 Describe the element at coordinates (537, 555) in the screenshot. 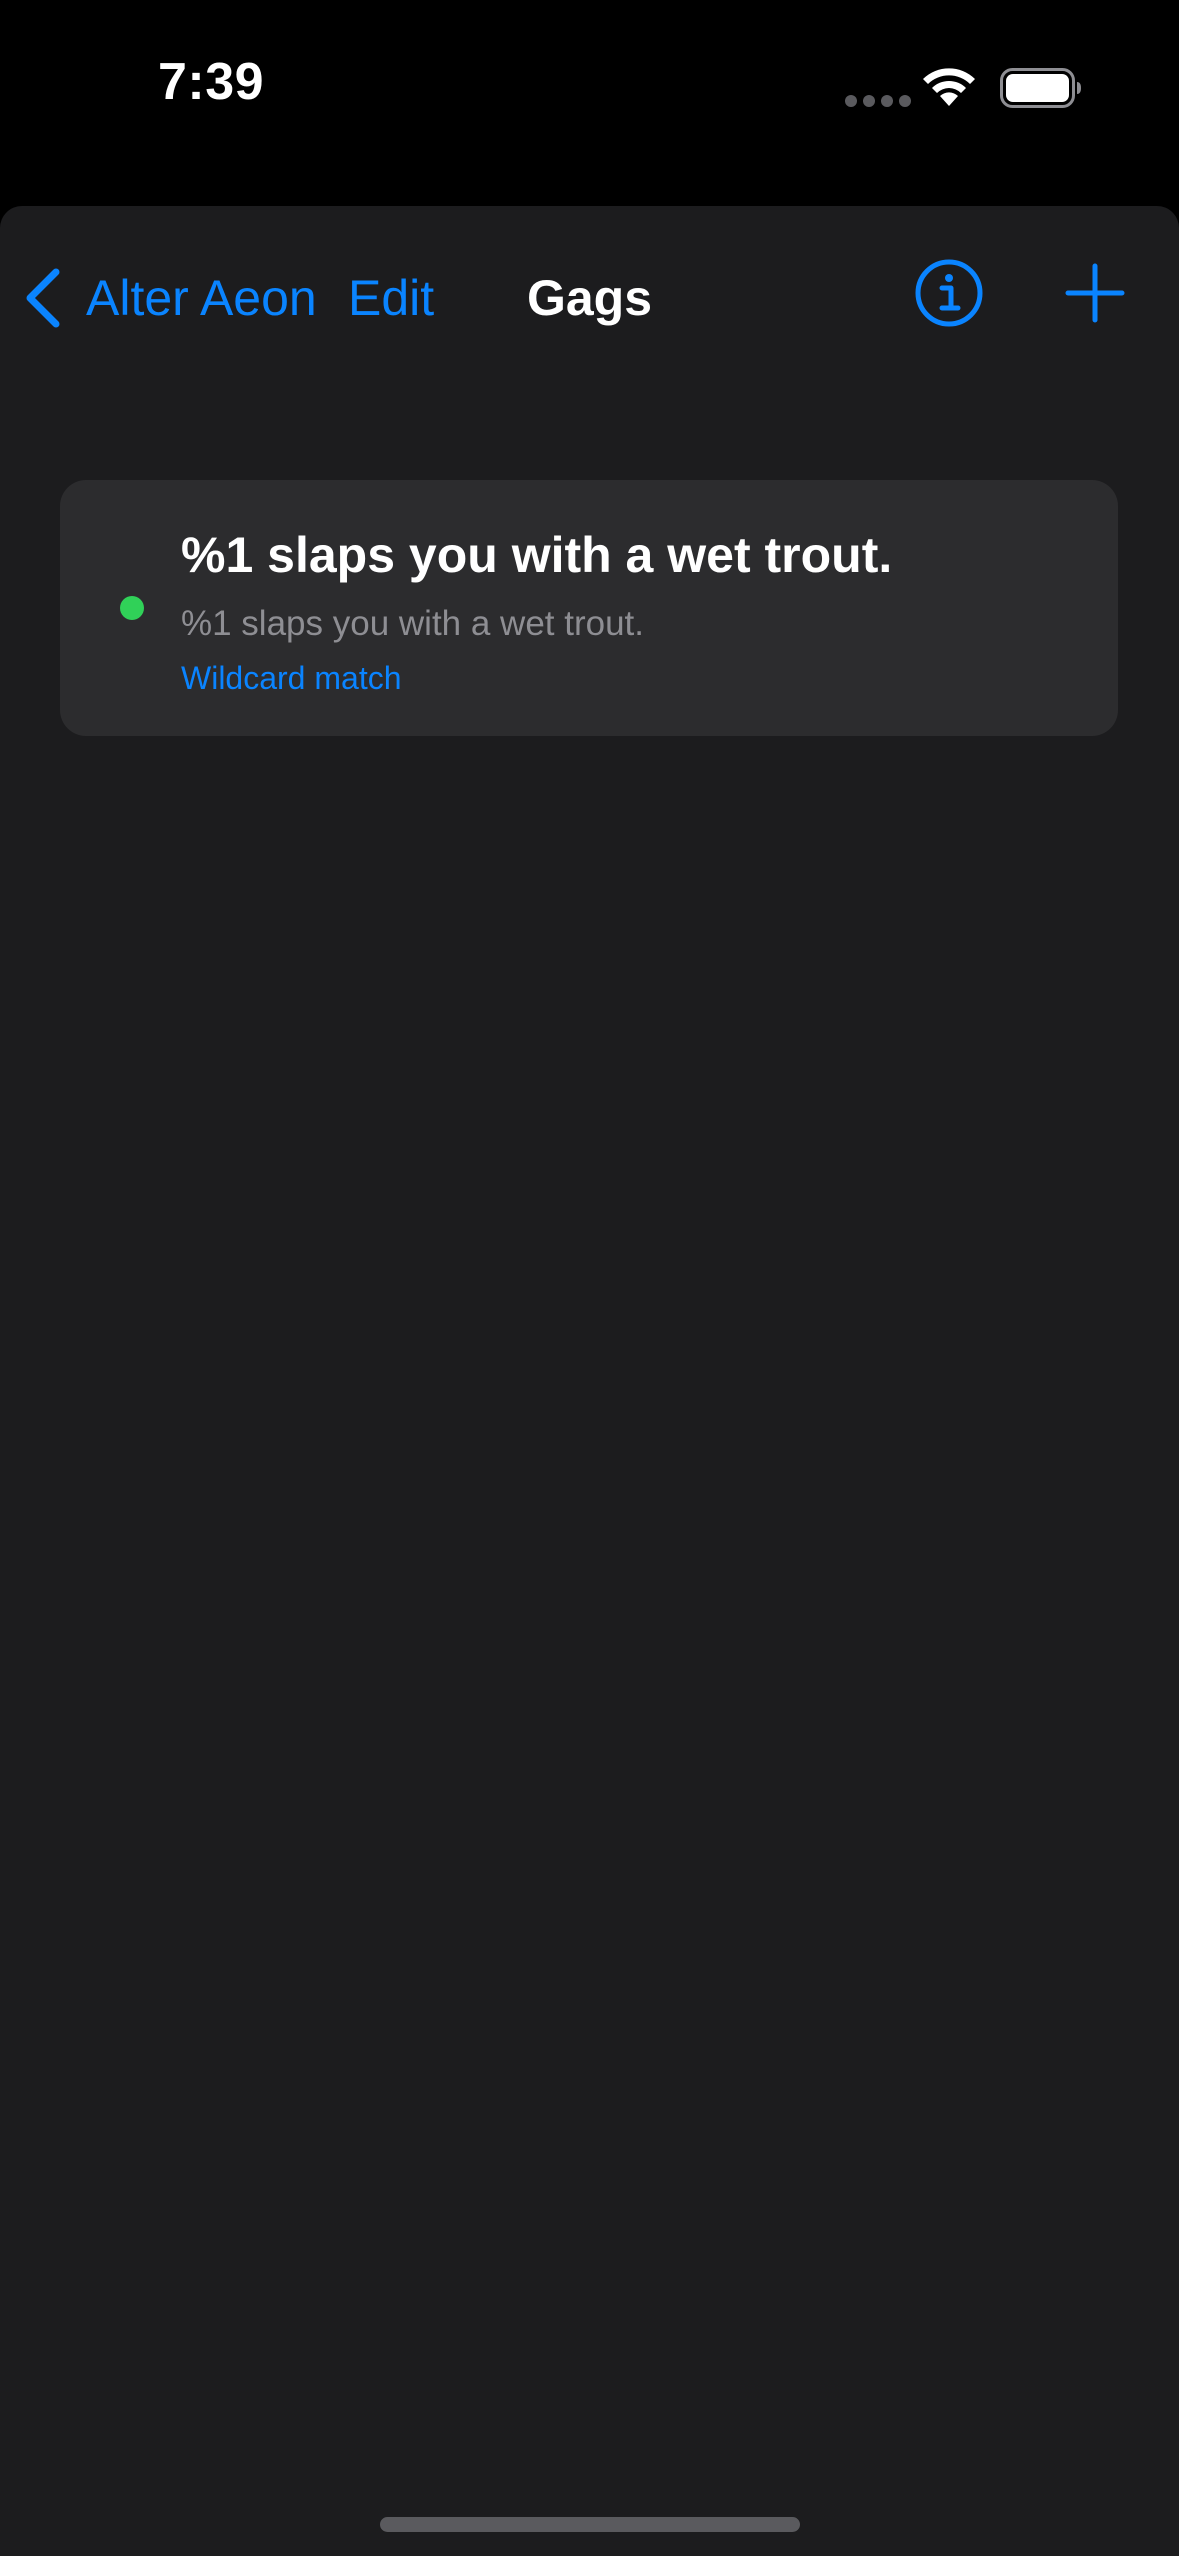

I see `gag-title: %1 slaps you with a wet trout.` at that location.